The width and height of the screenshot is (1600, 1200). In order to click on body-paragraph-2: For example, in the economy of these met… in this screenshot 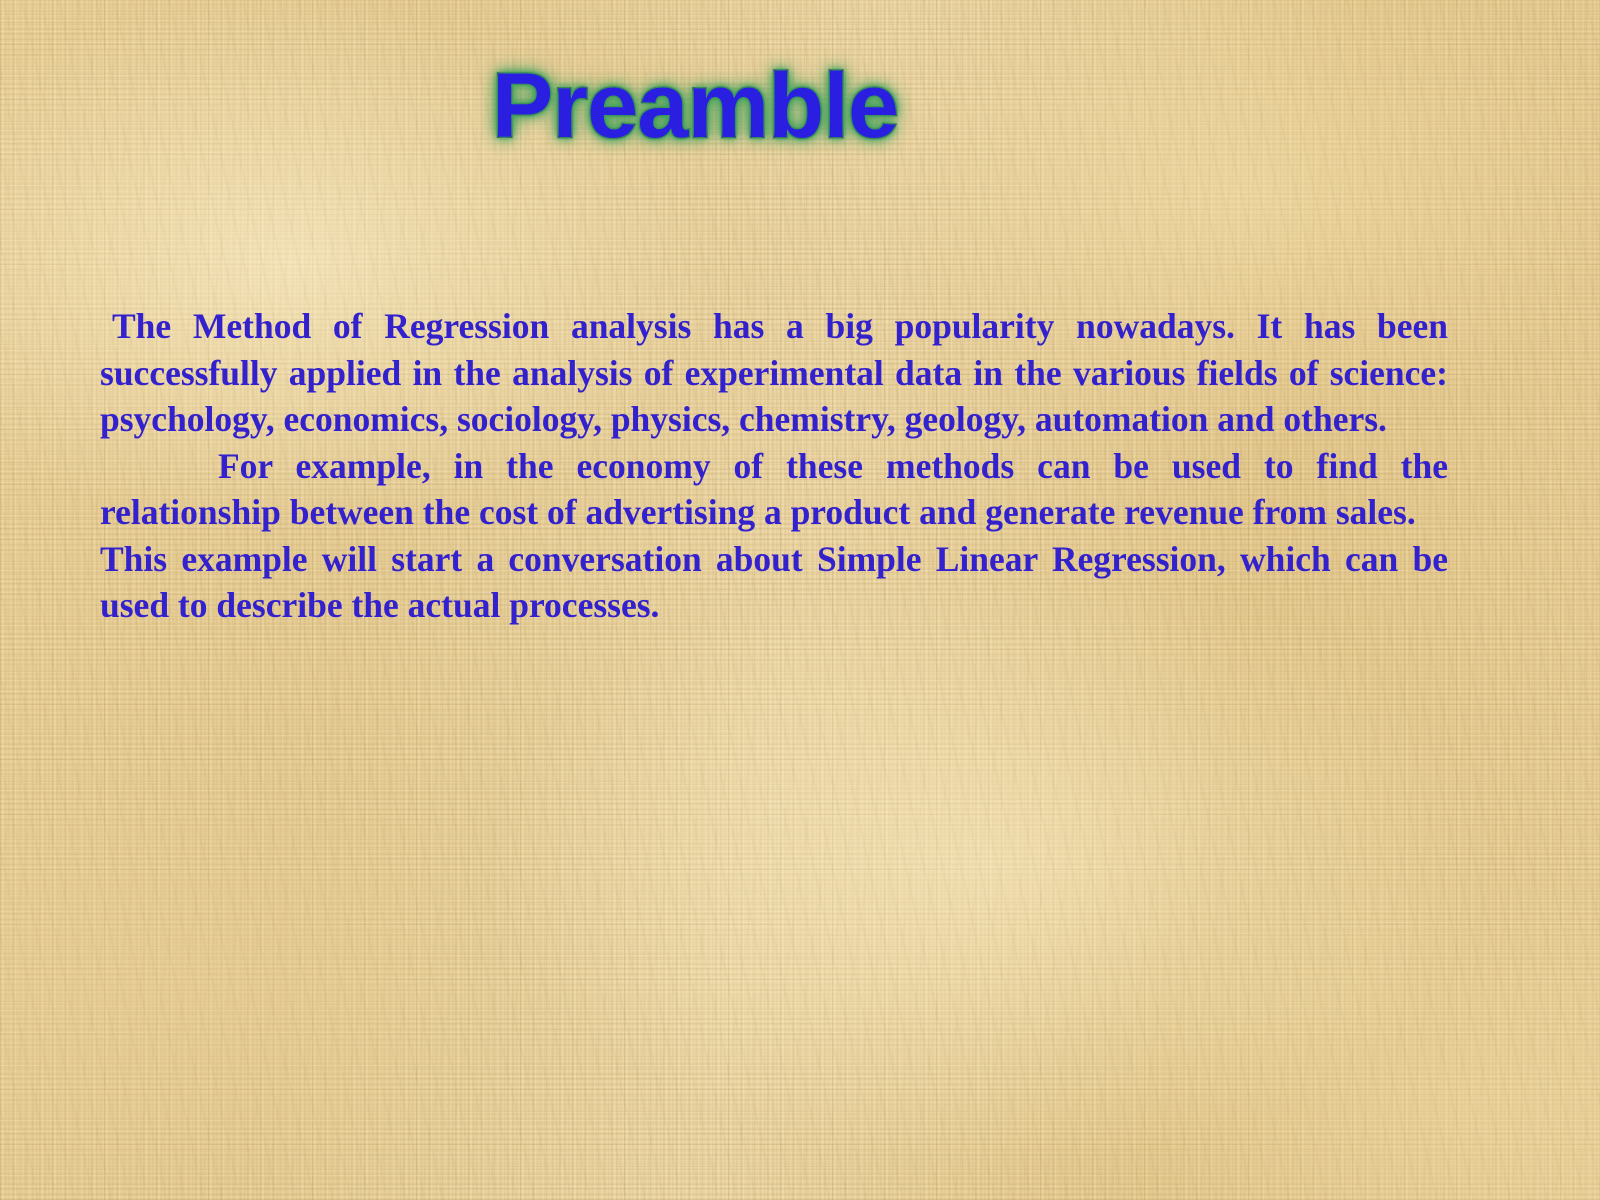, I will do `click(774, 489)`.